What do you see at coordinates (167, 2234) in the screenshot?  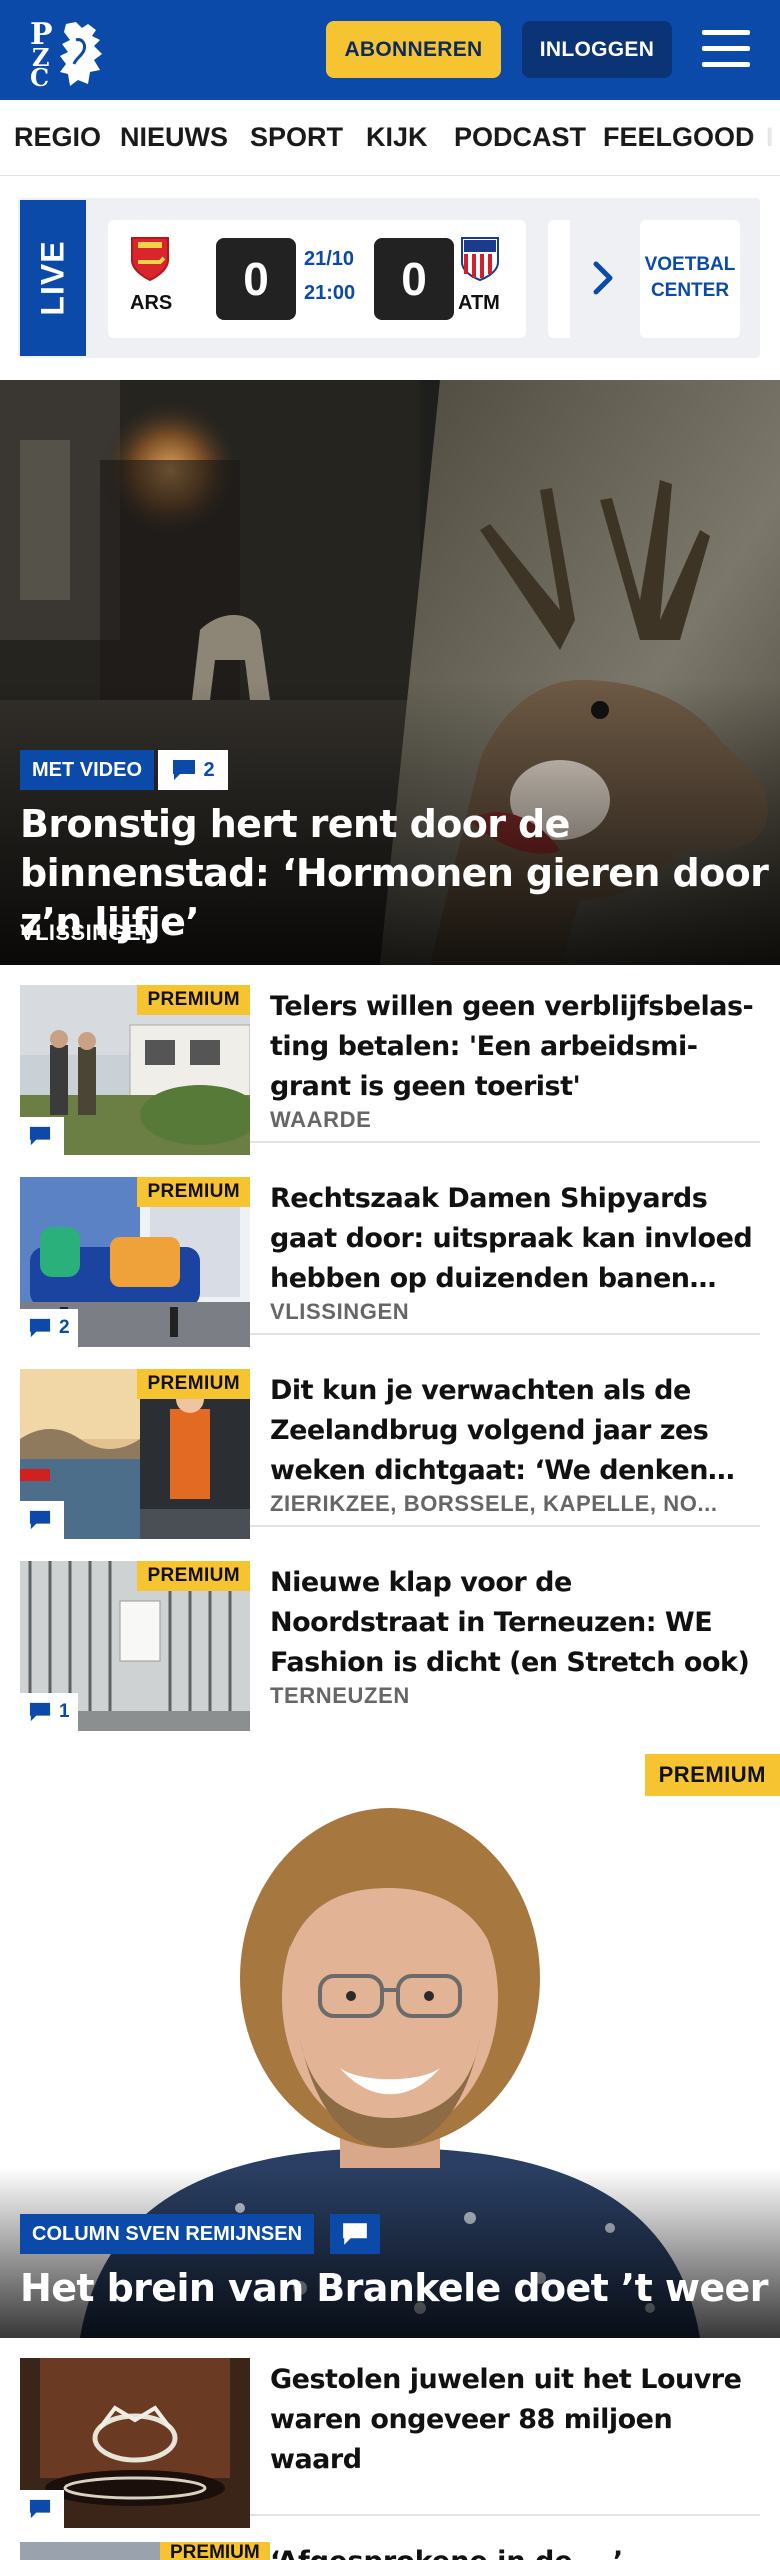 I see `column-label-badge: COLUMN SVEN REMIJNSEN` at bounding box center [167, 2234].